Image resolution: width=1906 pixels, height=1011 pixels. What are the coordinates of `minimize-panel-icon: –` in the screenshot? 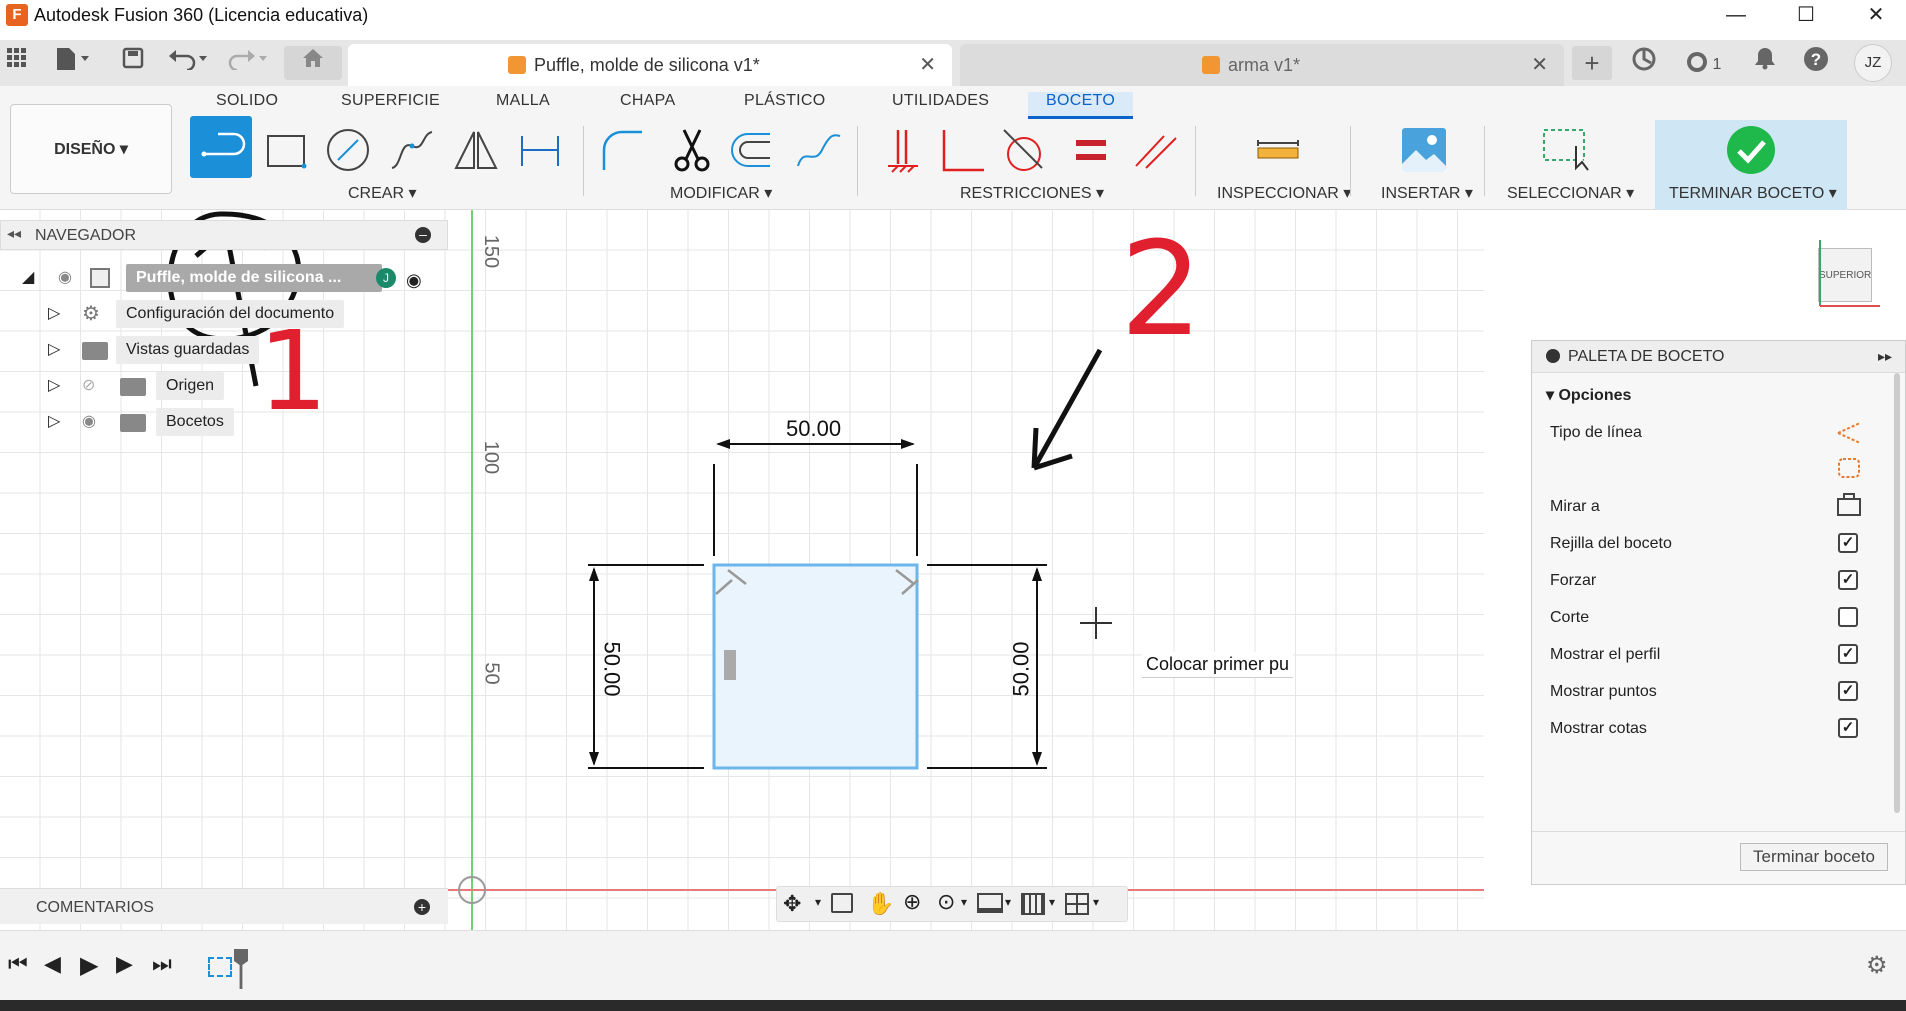 It's located at (423, 235).